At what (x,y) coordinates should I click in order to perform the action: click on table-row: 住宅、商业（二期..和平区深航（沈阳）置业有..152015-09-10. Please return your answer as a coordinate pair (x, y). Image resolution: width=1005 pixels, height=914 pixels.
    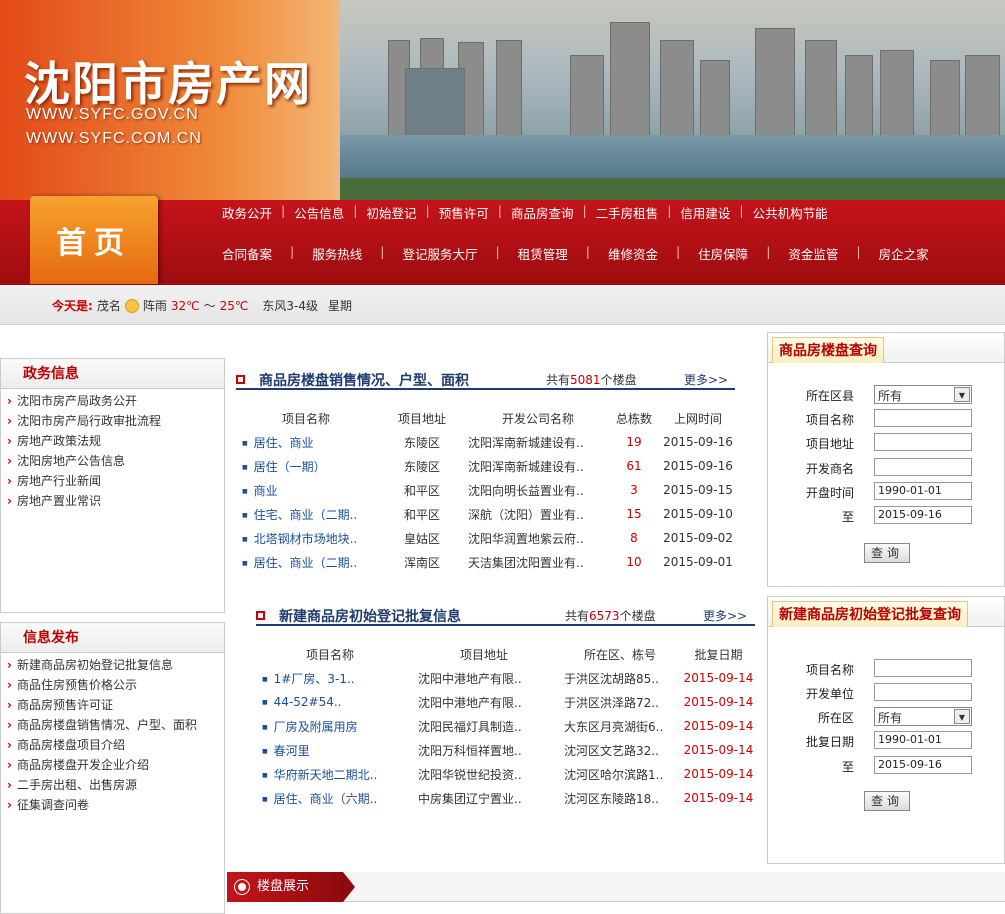
    Looking at the image, I should click on (486, 514).